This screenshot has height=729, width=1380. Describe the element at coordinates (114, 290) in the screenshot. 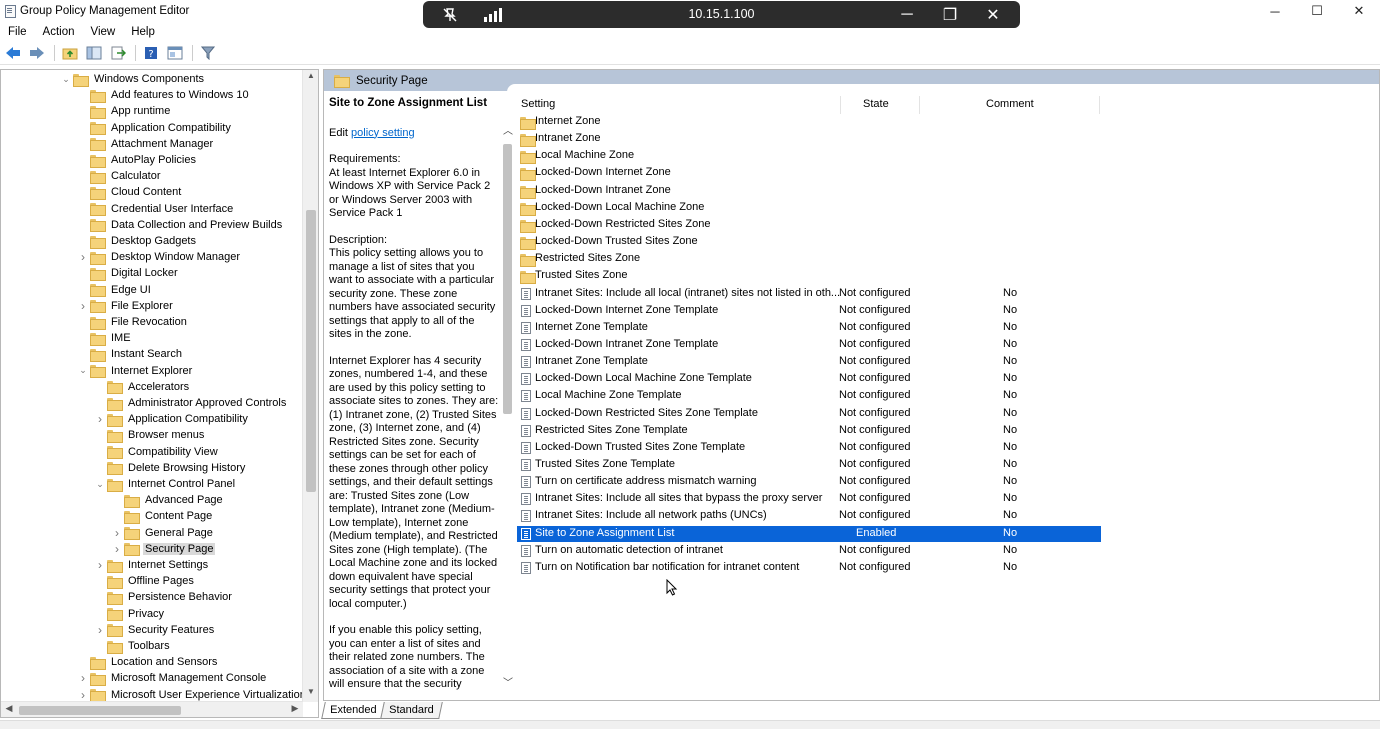

I see `tree-item: Edge UI` at that location.